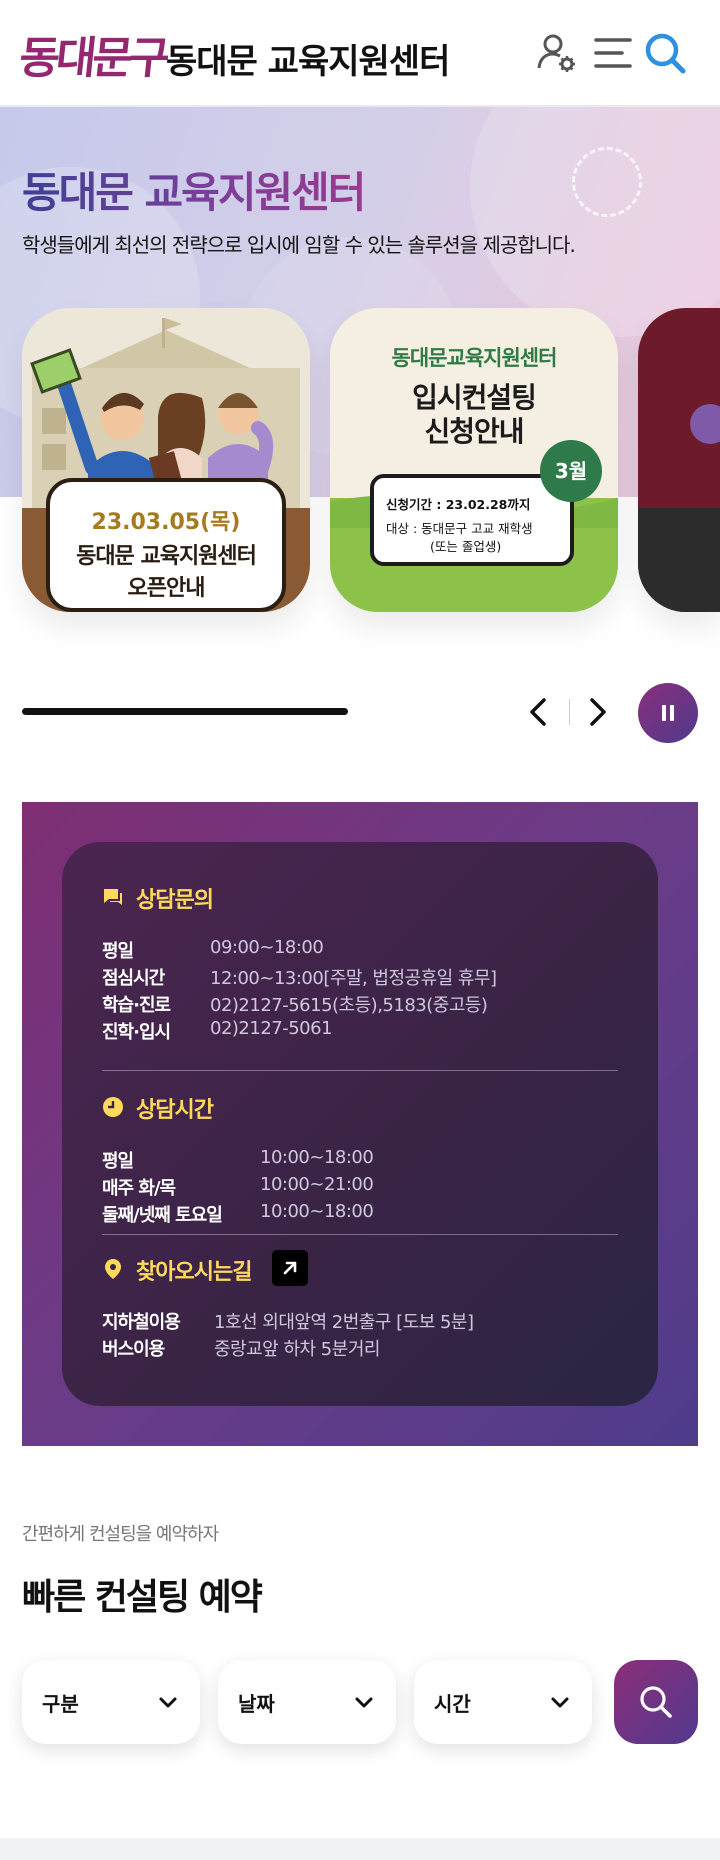 Image resolution: width=720 pixels, height=1860 pixels. I want to click on card-date: 23.03.05(목), so click(166, 522).